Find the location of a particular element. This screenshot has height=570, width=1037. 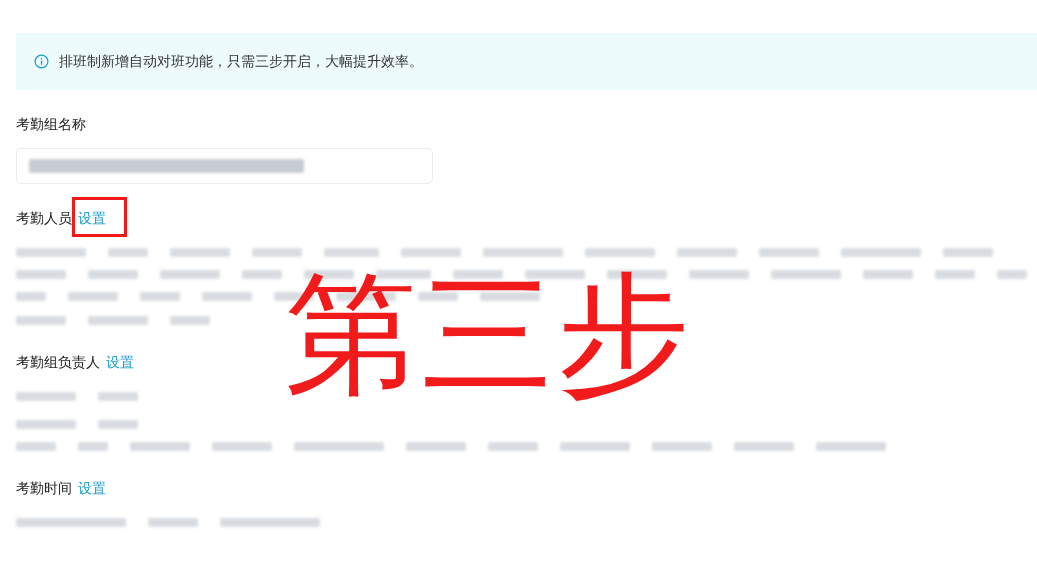

field-label: 考勤时间 is located at coordinates (44, 489).